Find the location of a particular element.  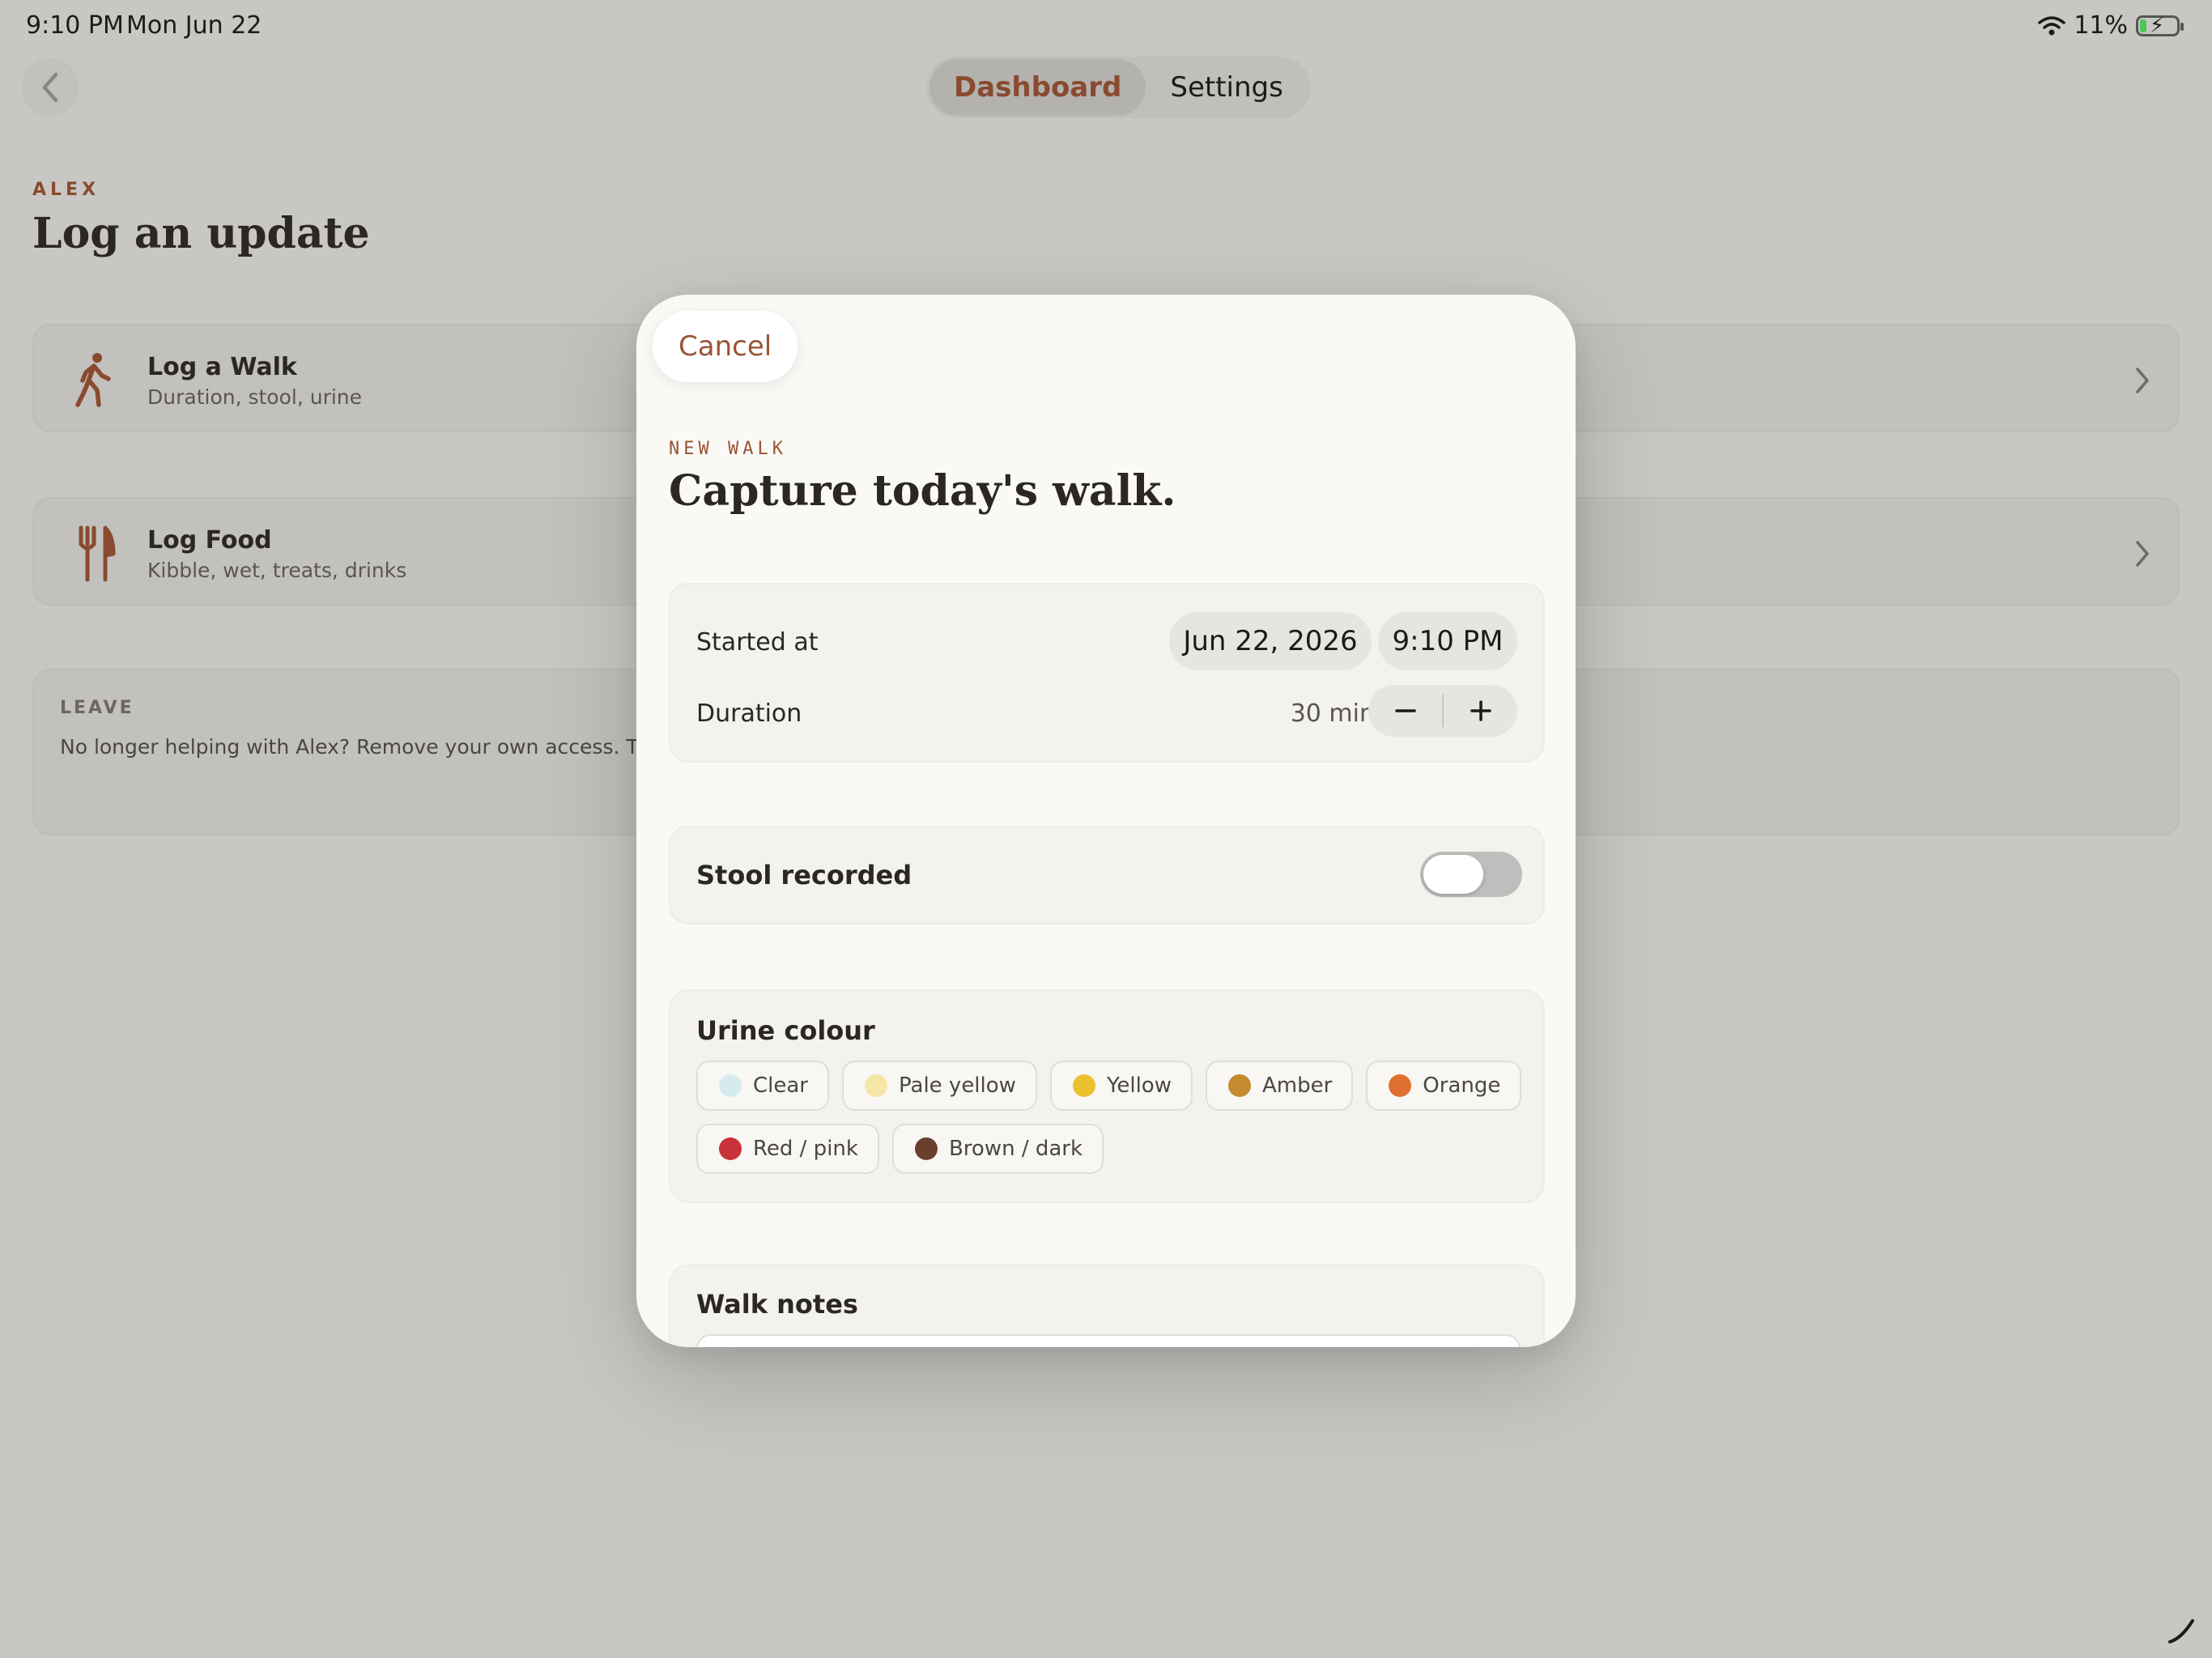

minus-icon is located at coordinates (1405, 710).